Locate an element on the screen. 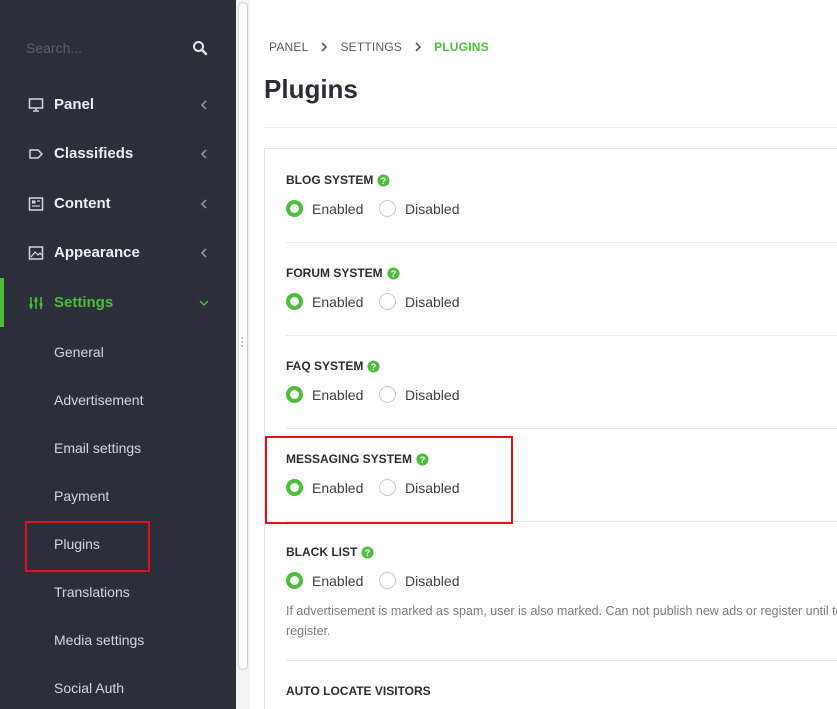 This screenshot has height=709, width=837. sidebar-item-appearance: Appearance is located at coordinates (118, 252).